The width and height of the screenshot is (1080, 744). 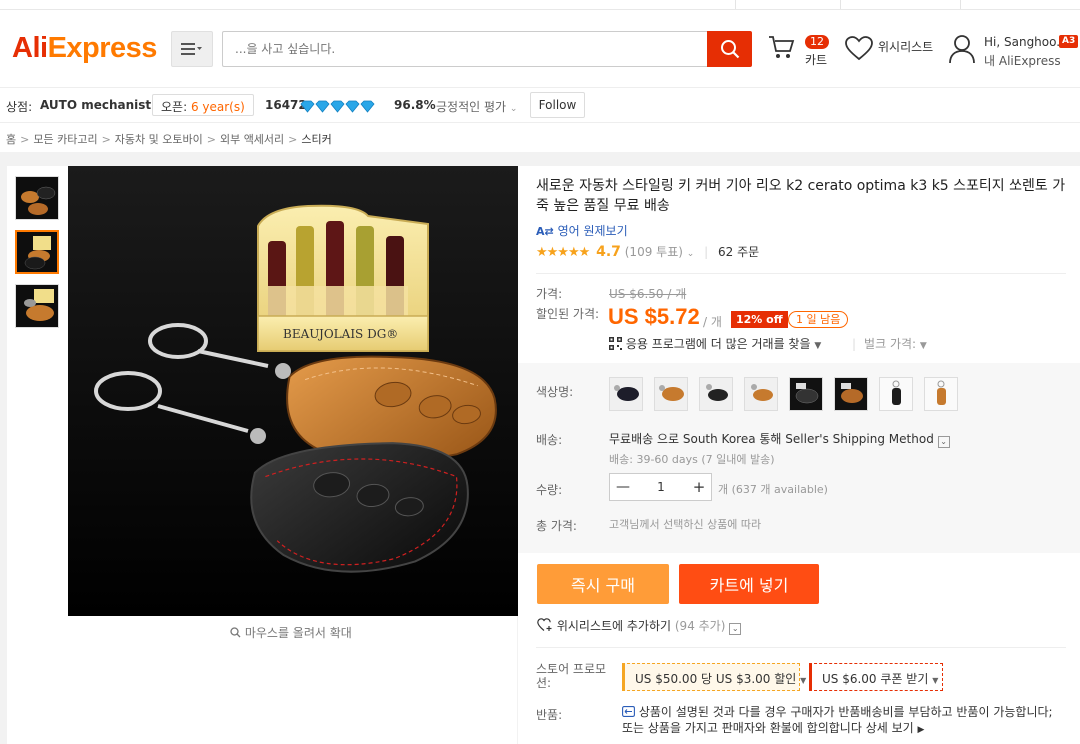 I want to click on cart-icon, so click(x=782, y=47).